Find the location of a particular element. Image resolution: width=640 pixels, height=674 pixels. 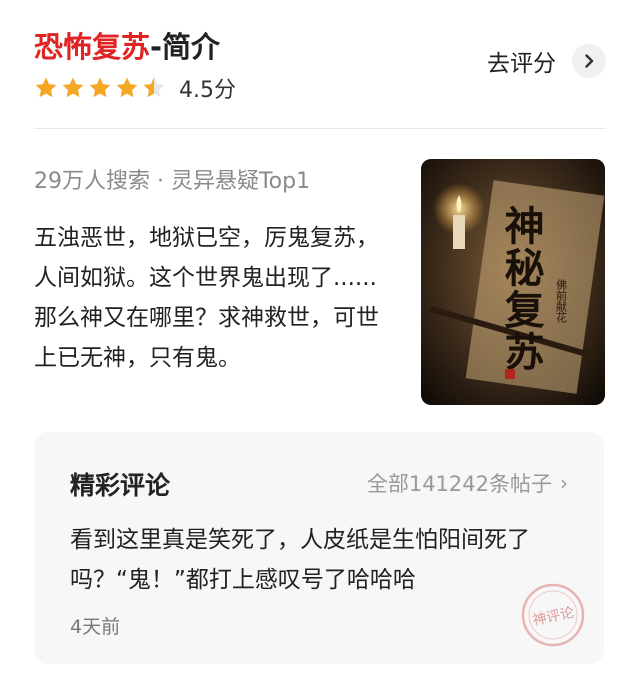

all-comments-label: 全部141242条帖子 is located at coordinates (459, 484).